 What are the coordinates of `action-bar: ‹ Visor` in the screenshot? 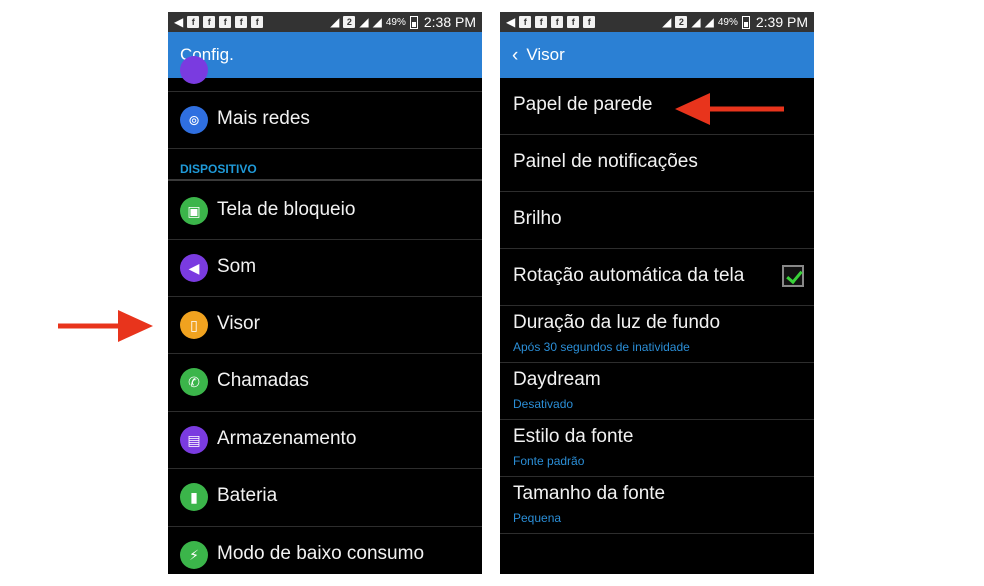 It's located at (657, 55).